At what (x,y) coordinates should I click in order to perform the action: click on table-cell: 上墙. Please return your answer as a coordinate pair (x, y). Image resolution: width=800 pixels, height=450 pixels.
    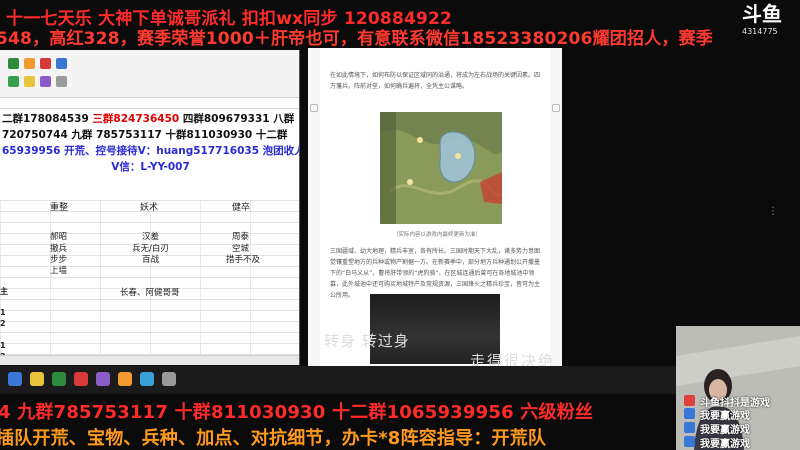
    Looking at the image, I should click on (58, 270).